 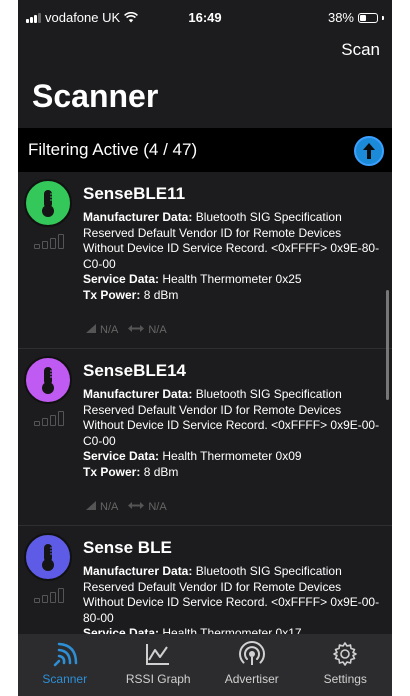 I want to click on scroll-to-top-button, so click(x=369, y=151).